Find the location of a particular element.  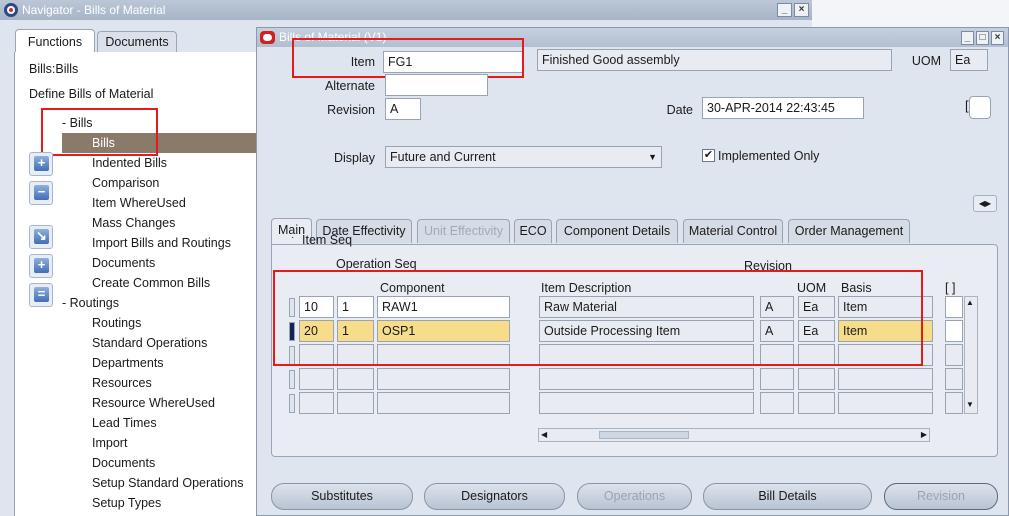

tree-item: Indented Bills is located at coordinates (160, 163).